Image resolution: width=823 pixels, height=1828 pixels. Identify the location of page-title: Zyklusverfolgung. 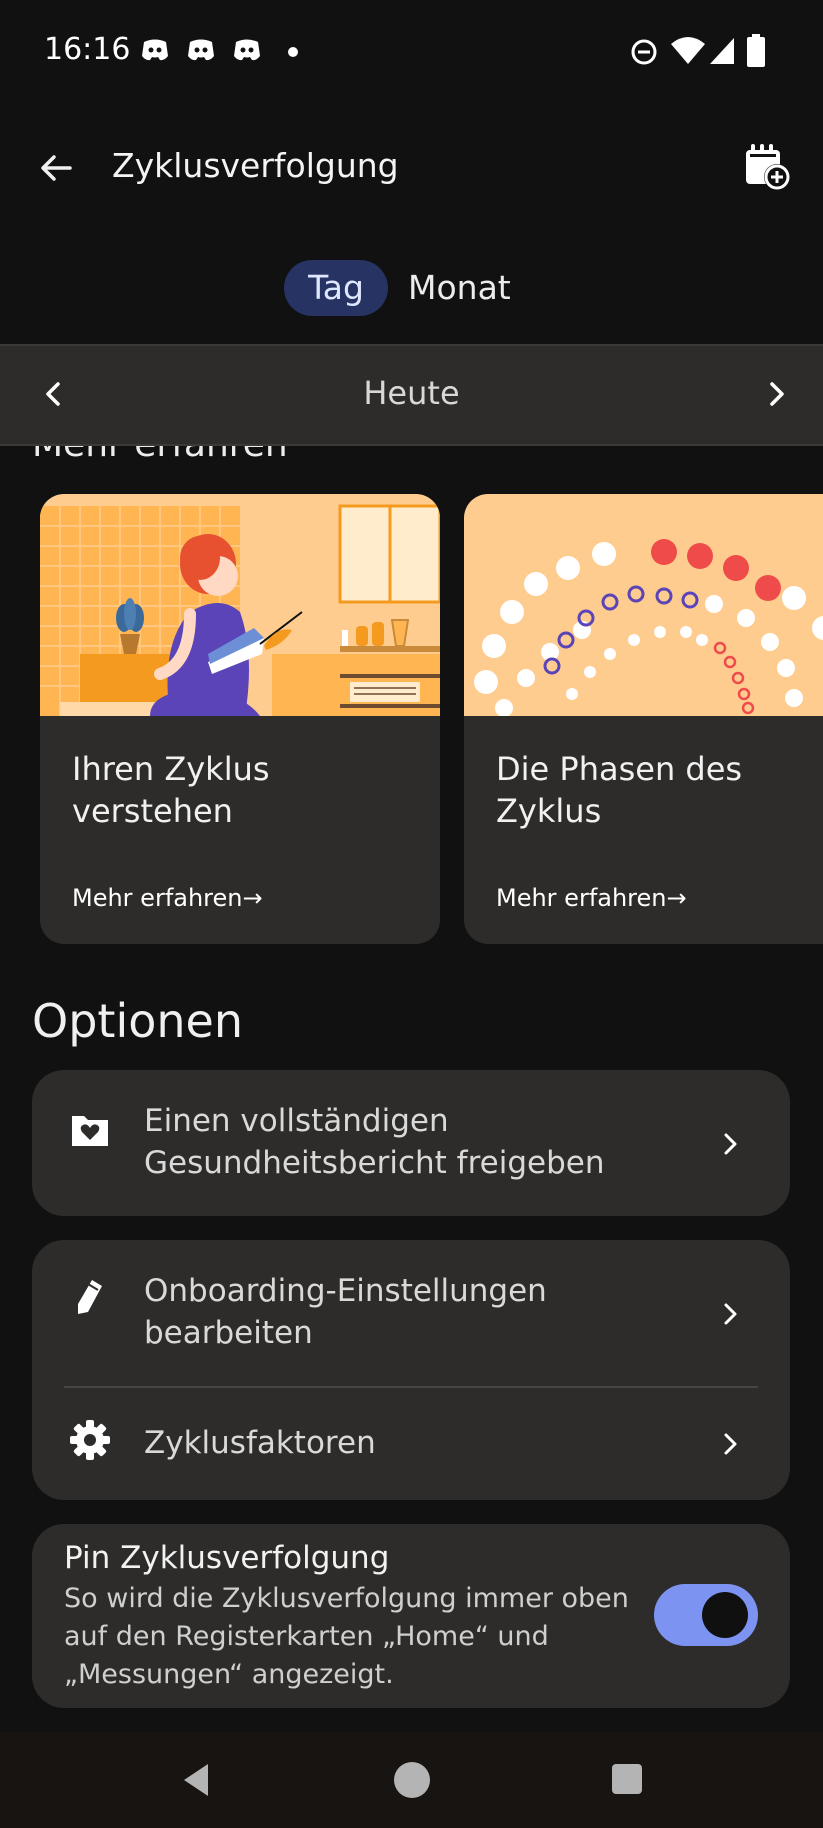
(255, 165).